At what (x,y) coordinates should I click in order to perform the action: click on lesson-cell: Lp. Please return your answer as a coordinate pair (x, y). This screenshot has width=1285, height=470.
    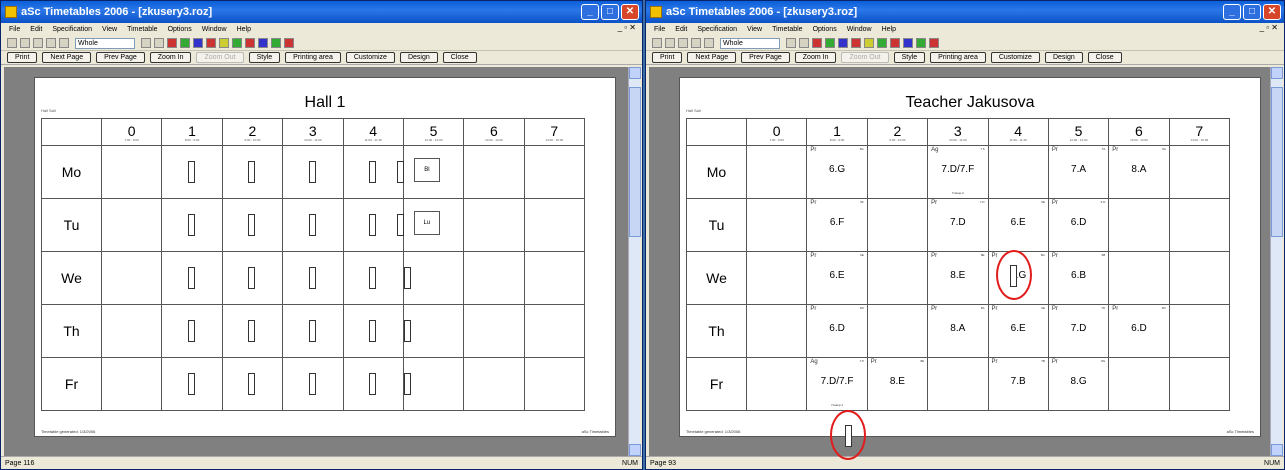
    Looking at the image, I should click on (252, 278).